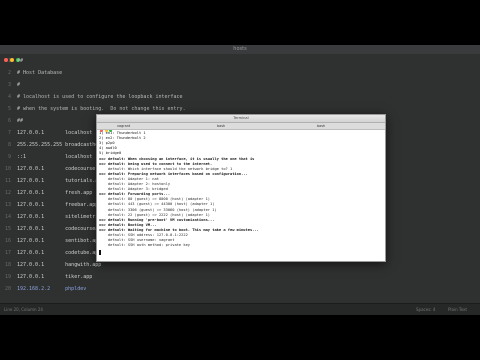  I want to click on code-line: 127.0.0.1 tutorials.app, so click(60, 181).